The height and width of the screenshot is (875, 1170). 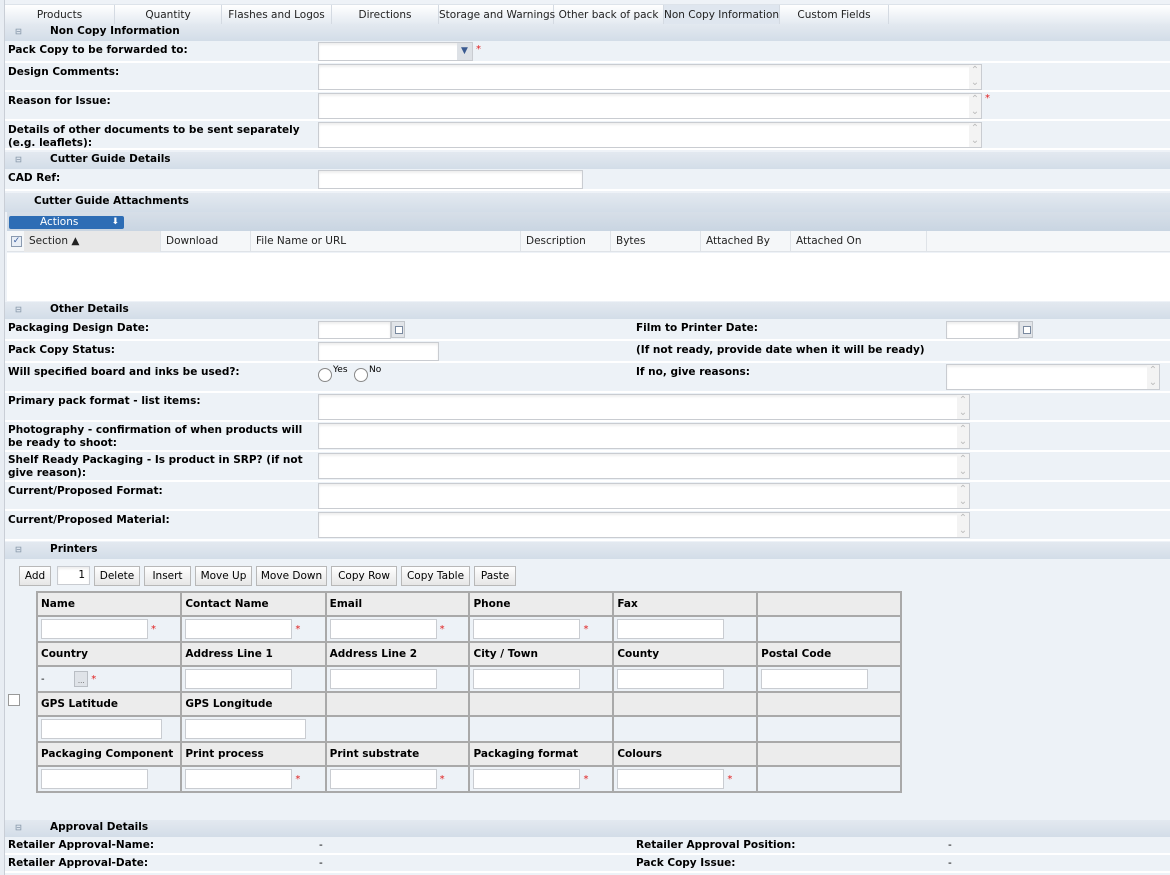 I want to click on column-description: Description, so click(x=566, y=241).